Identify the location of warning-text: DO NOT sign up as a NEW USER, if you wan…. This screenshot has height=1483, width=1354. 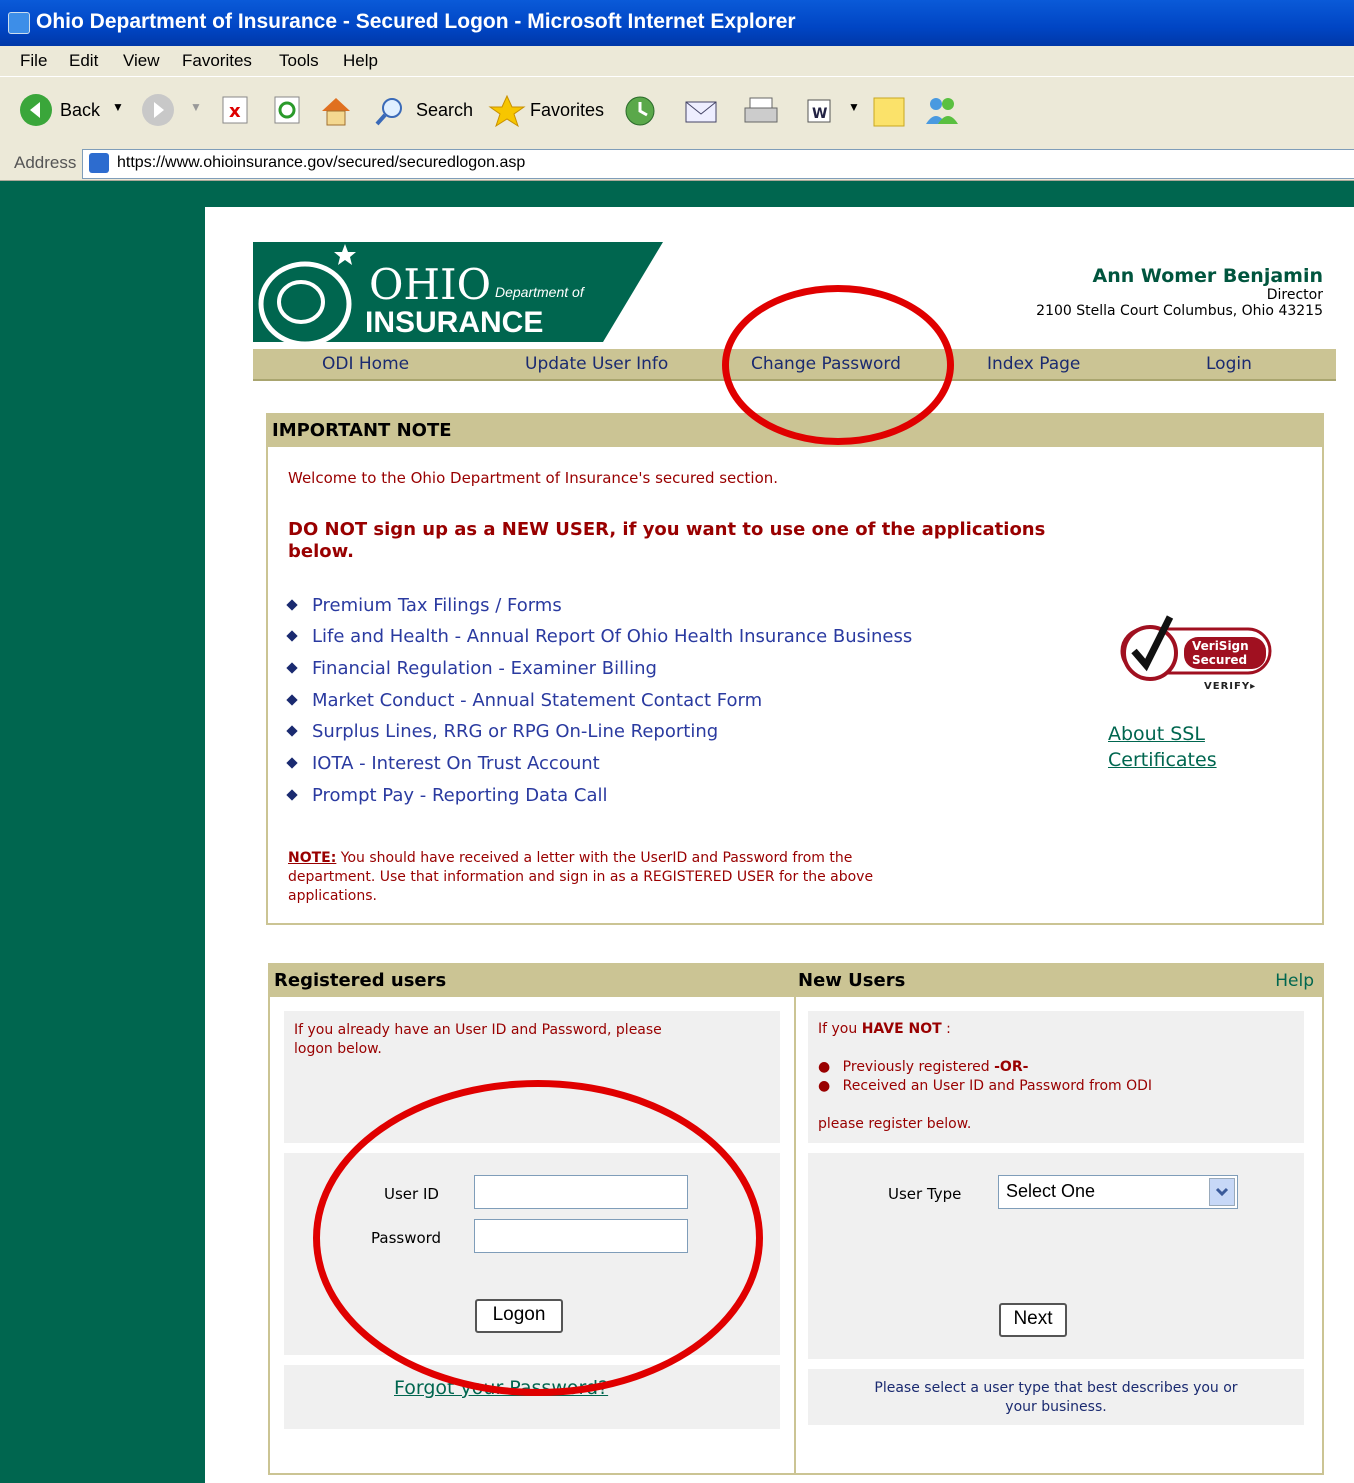
(666, 541).